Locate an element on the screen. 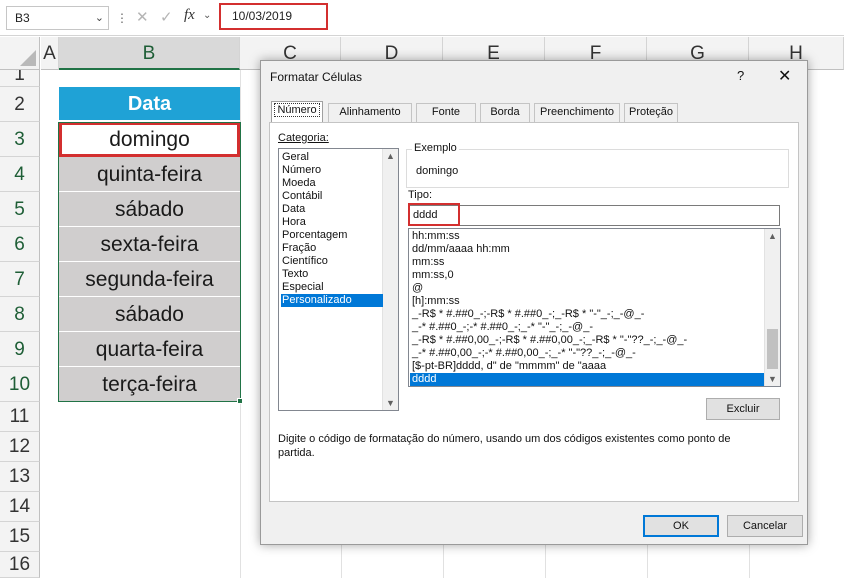 The image size is (844, 578). category-item: Texto is located at coordinates (332, 274).